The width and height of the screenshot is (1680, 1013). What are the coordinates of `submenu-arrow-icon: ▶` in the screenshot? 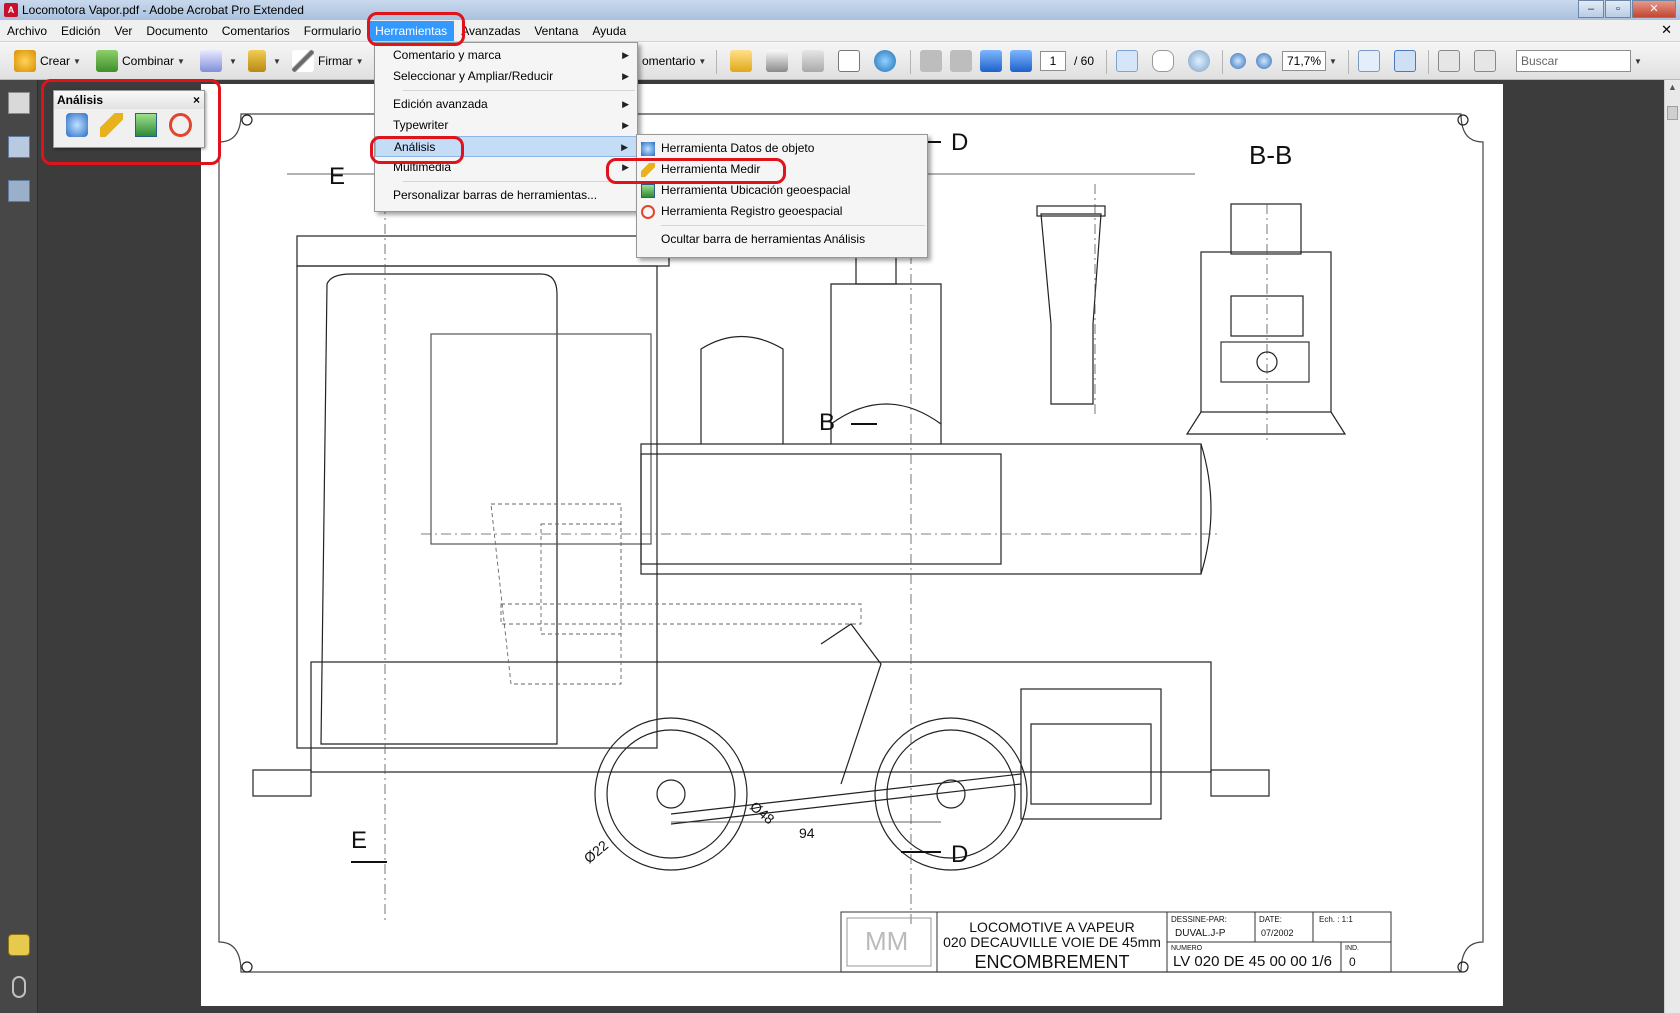 It's located at (625, 125).